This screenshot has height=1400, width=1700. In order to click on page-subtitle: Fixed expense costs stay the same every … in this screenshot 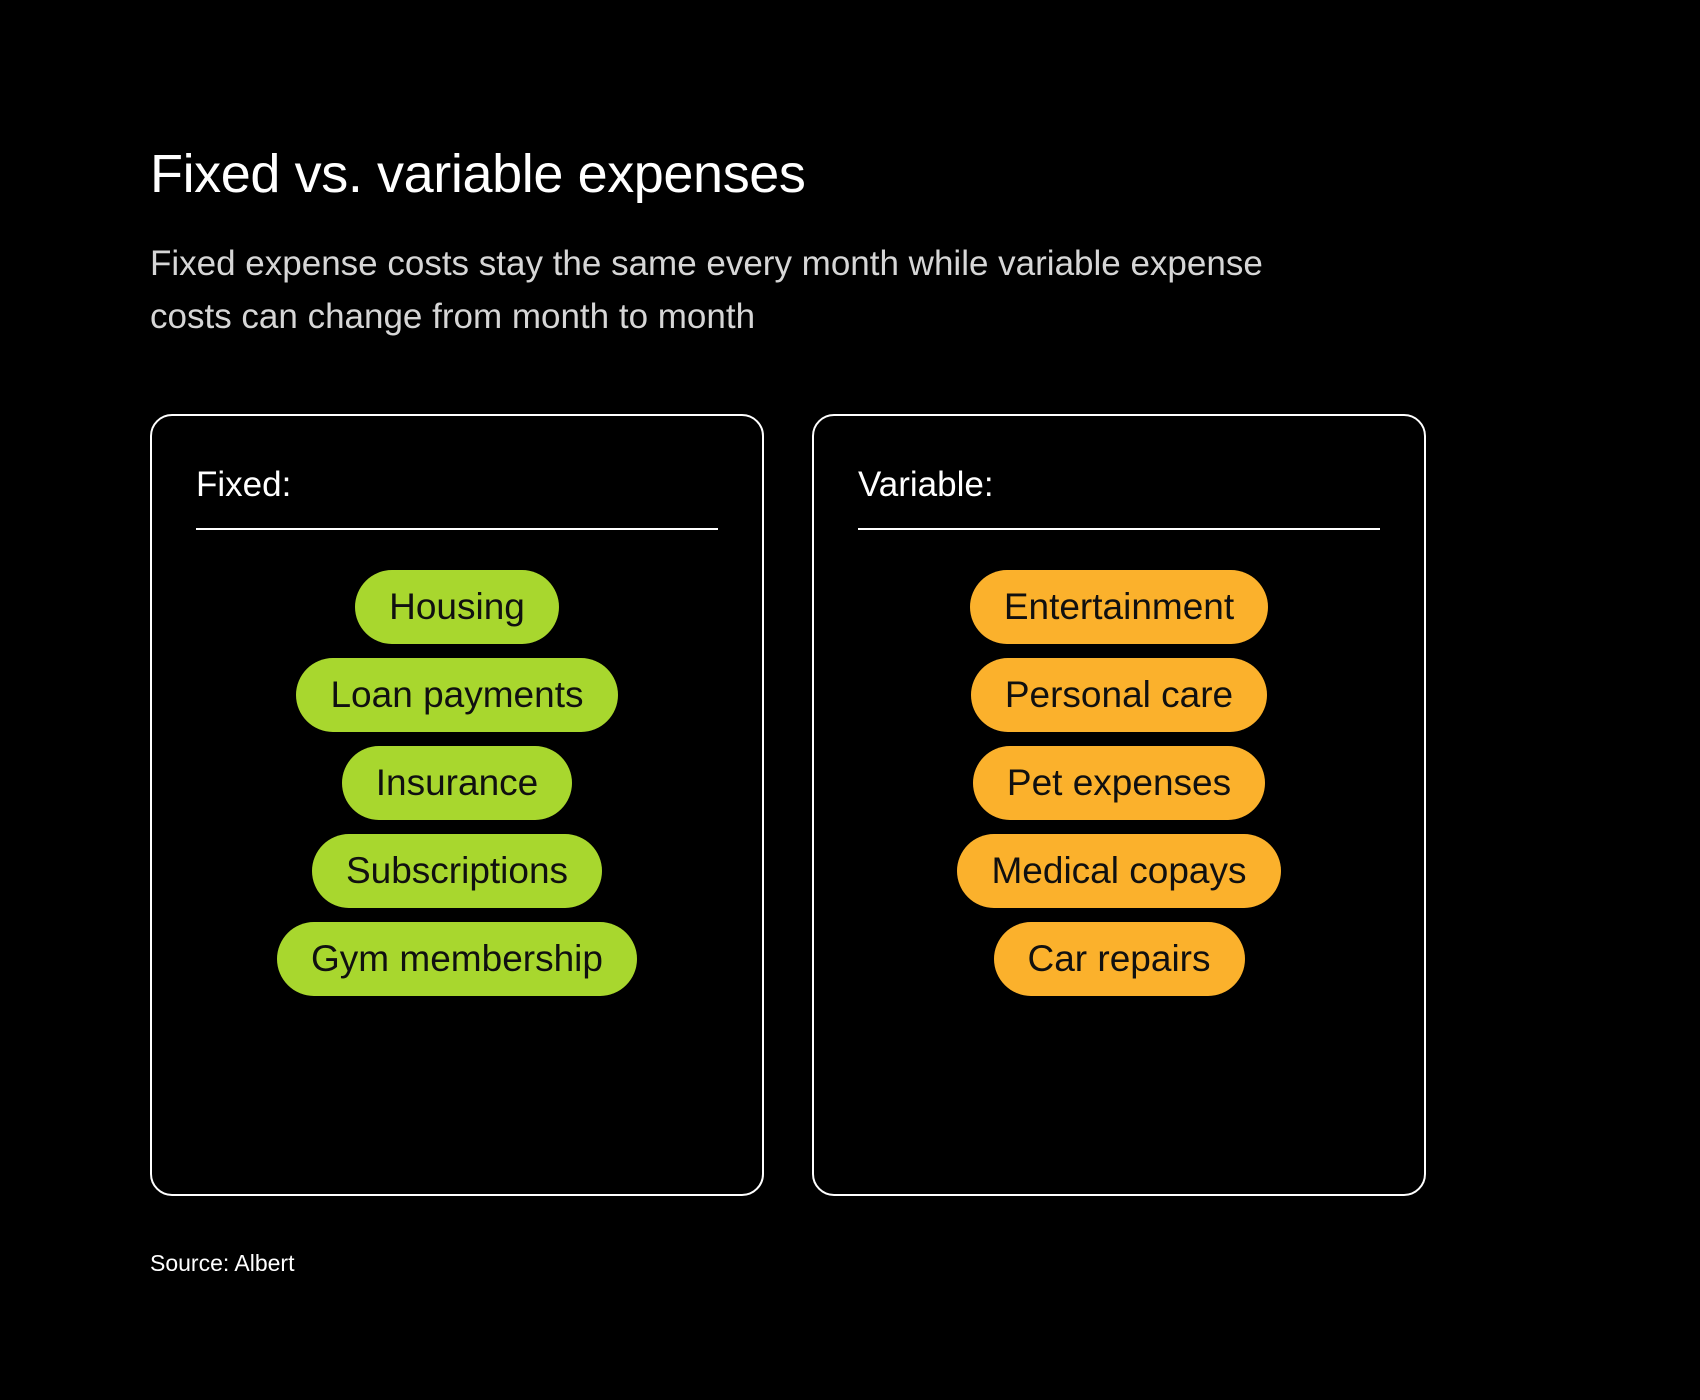, I will do `click(706, 290)`.